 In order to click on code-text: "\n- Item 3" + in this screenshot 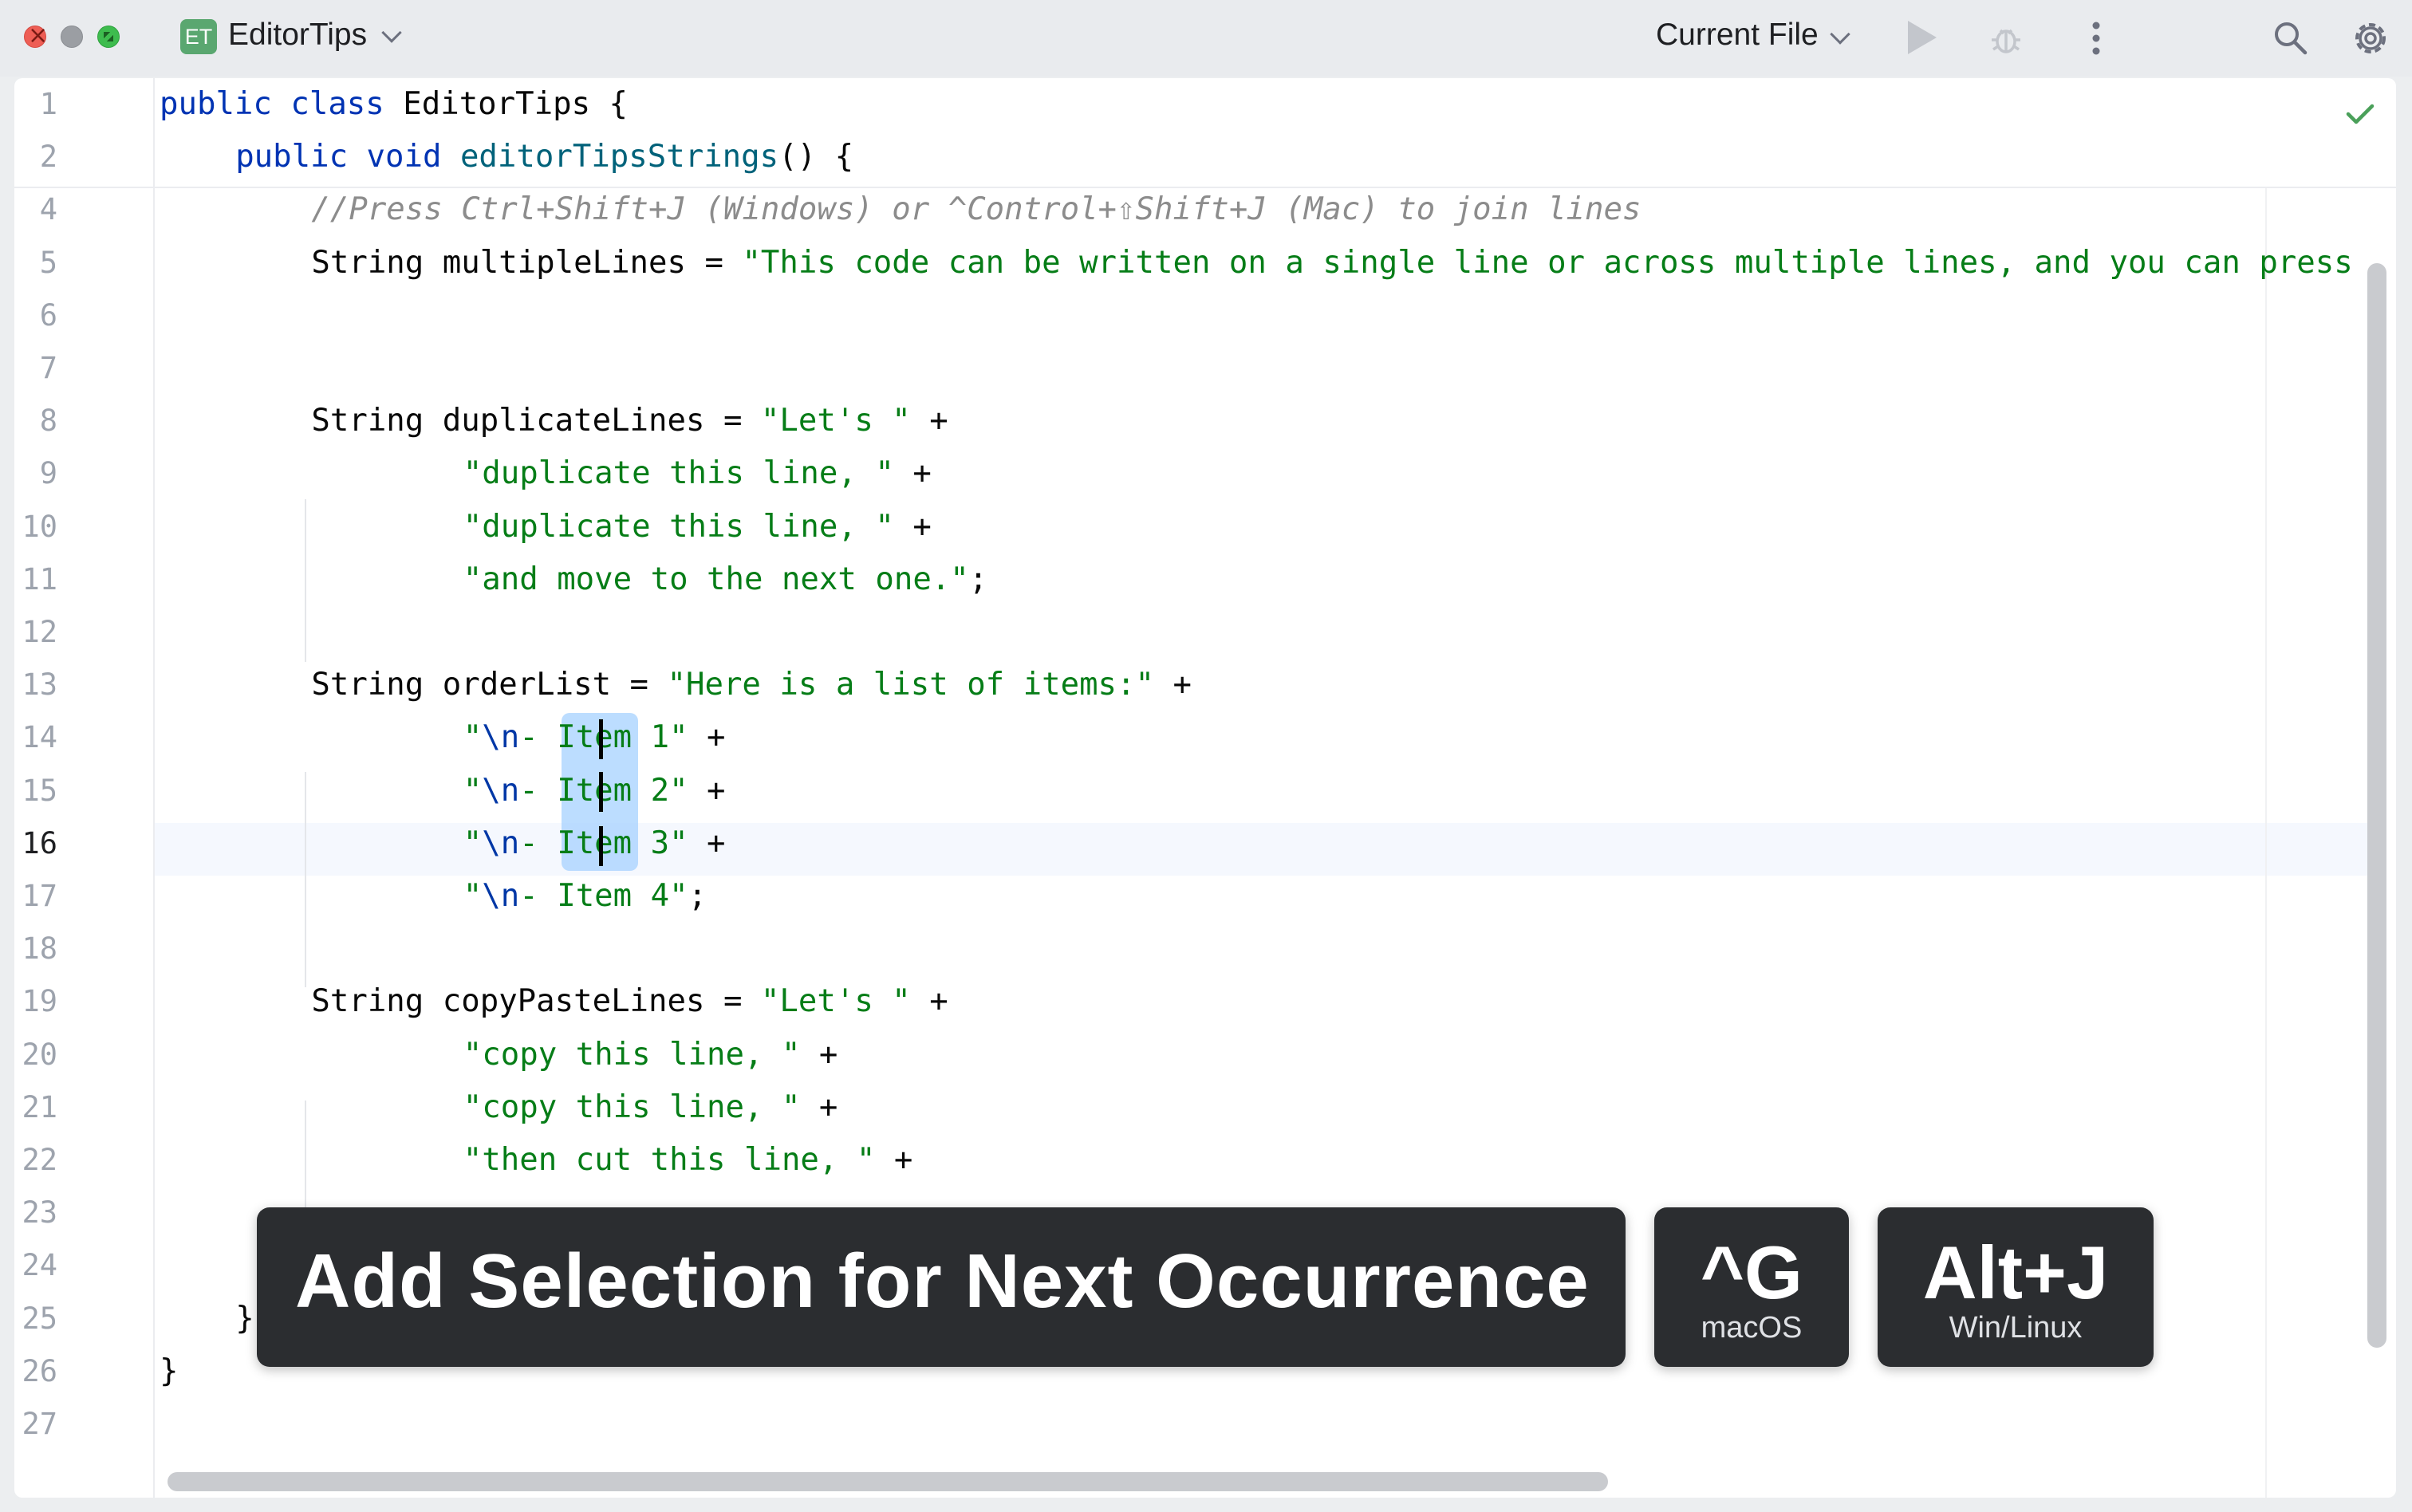, I will do `click(595, 843)`.